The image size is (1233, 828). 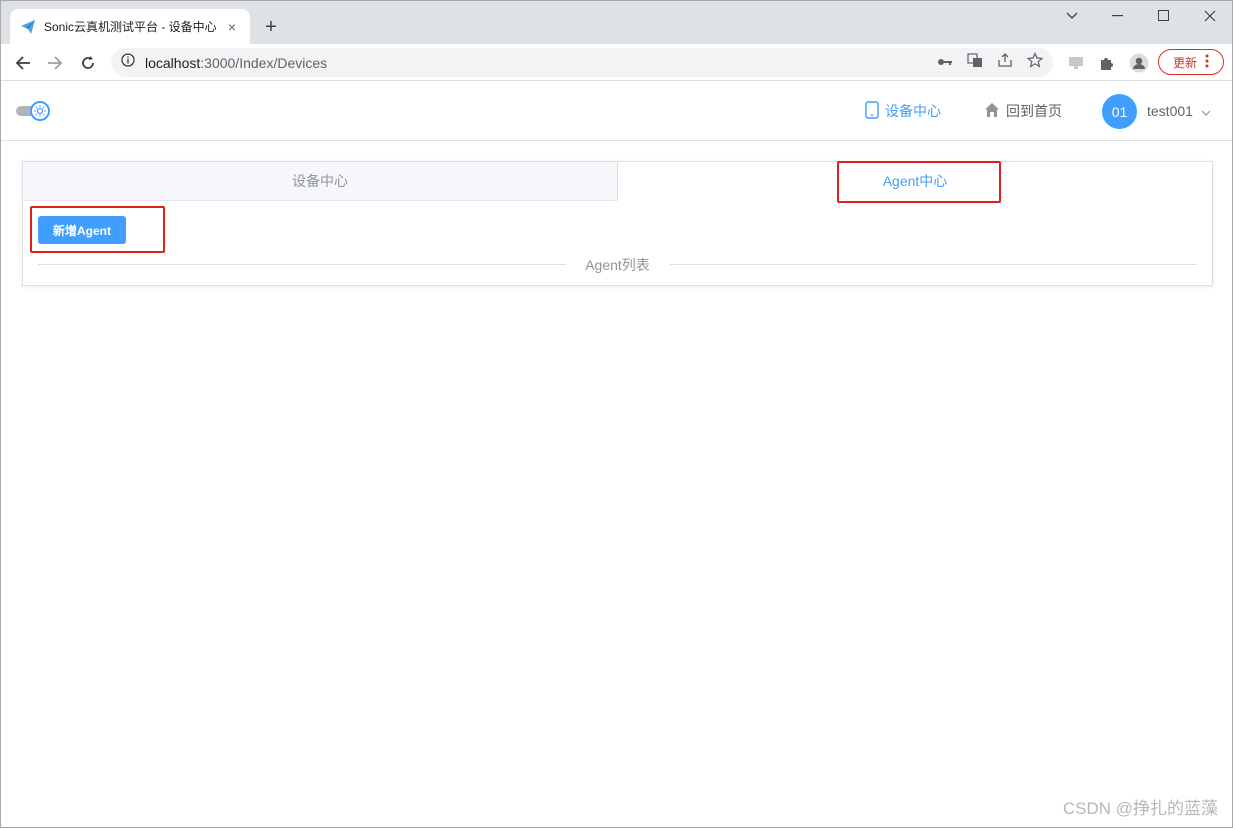 I want to click on tab-title: Sonic云真机测试平台 - 设备中心, so click(x=130, y=27).